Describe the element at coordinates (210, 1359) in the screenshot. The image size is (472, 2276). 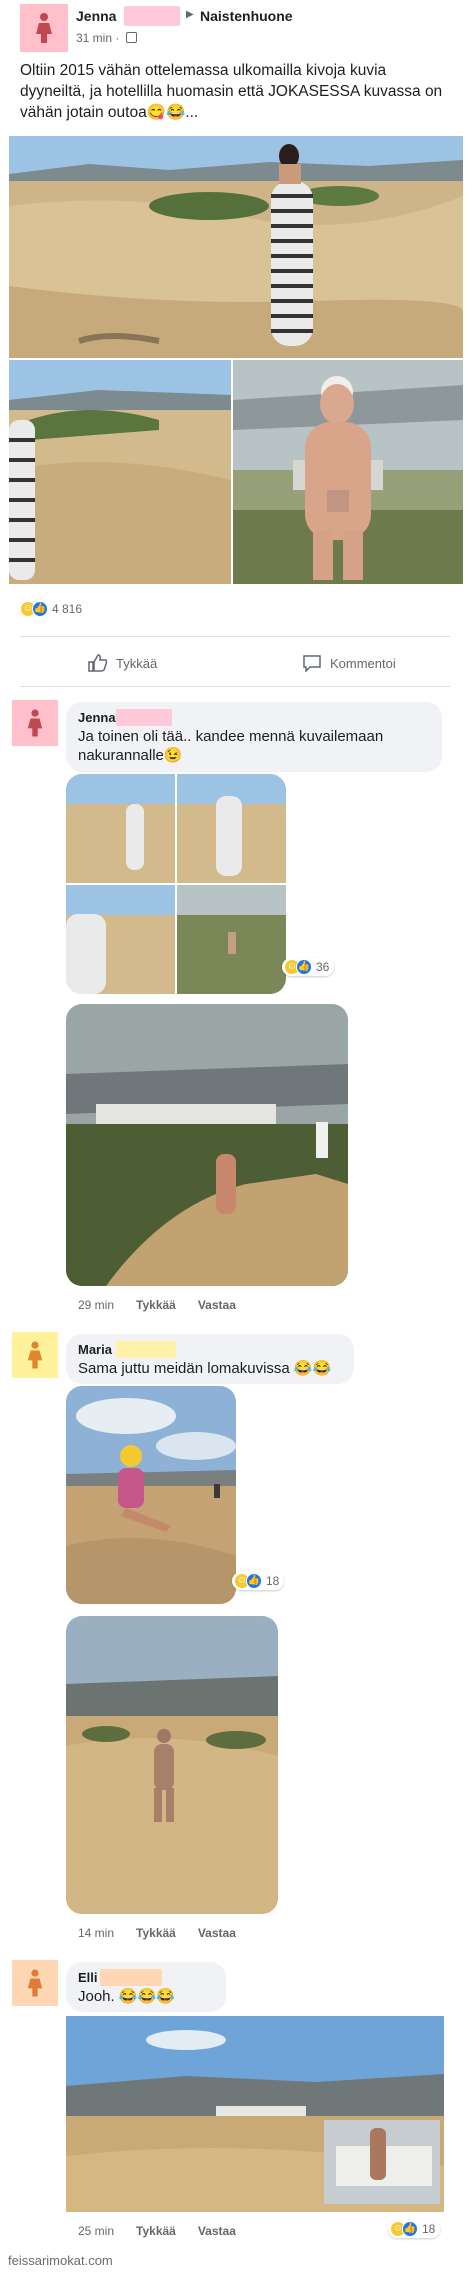
I see `comment-bubble-maria: Maria Sama juttu meidän lomakuvissa 😂😂` at that location.